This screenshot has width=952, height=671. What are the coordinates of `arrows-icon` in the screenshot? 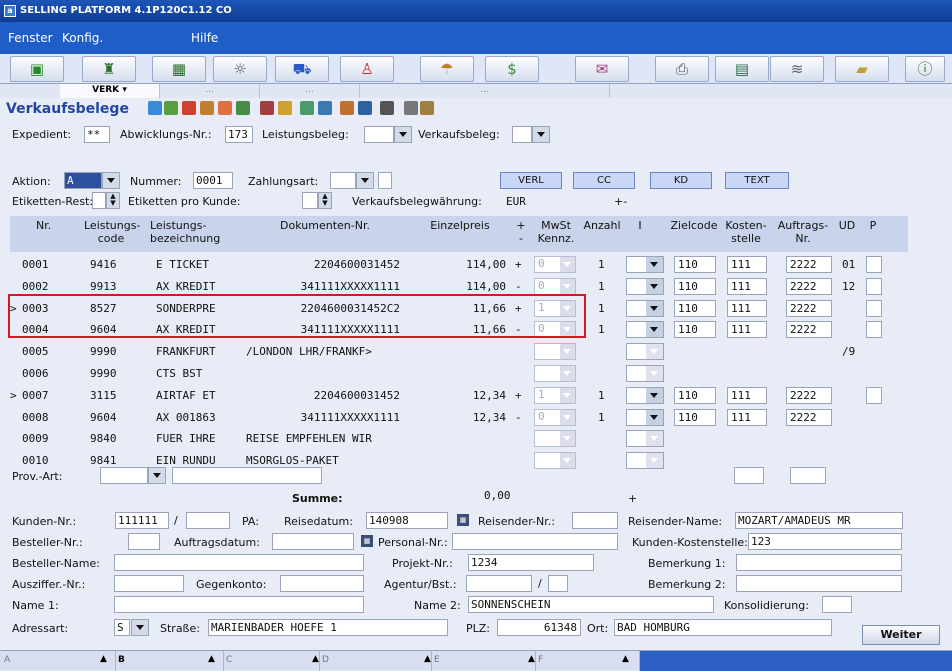 It's located at (267, 108).